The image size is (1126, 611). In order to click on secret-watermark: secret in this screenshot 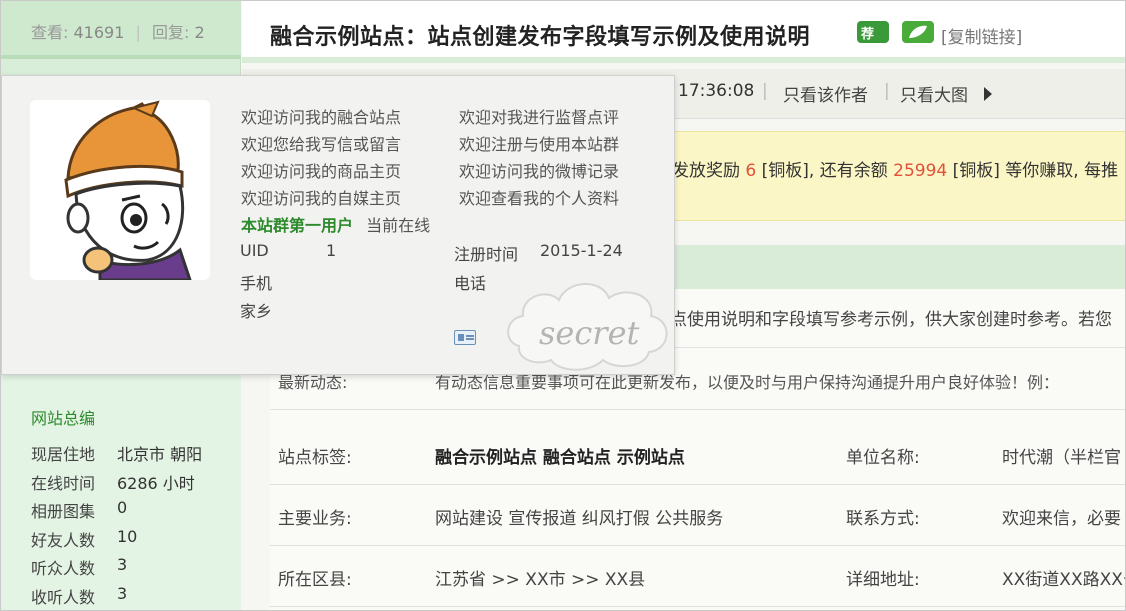, I will do `click(587, 327)`.